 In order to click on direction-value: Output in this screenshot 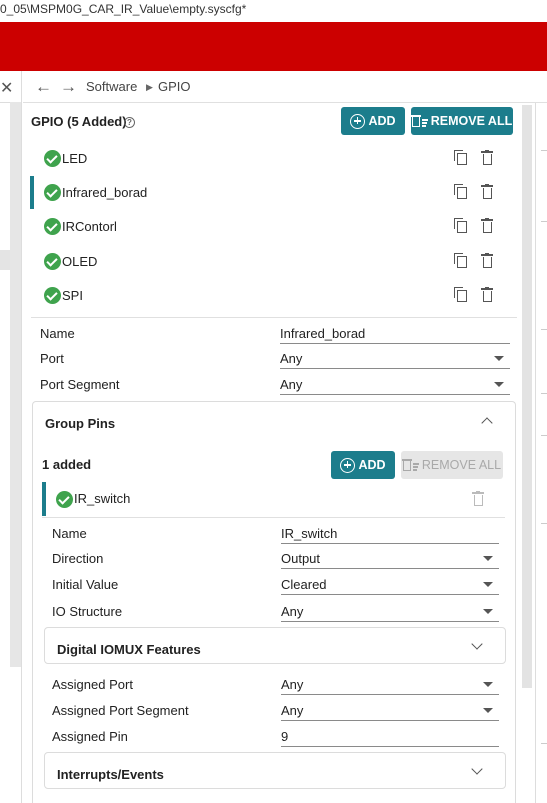, I will do `click(301, 558)`.